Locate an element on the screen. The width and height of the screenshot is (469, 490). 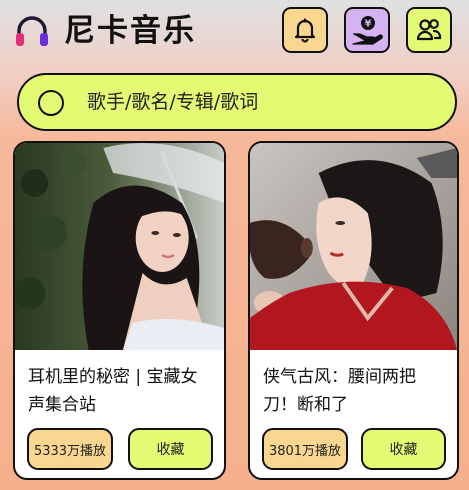
bell-icon is located at coordinates (305, 30).